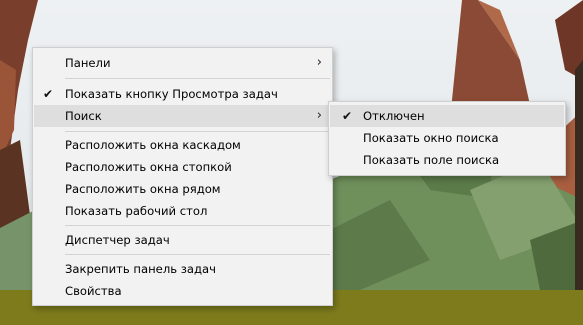  Describe the element at coordinates (182, 291) in the screenshot. I see `menu-item-properties: Свойства` at that location.